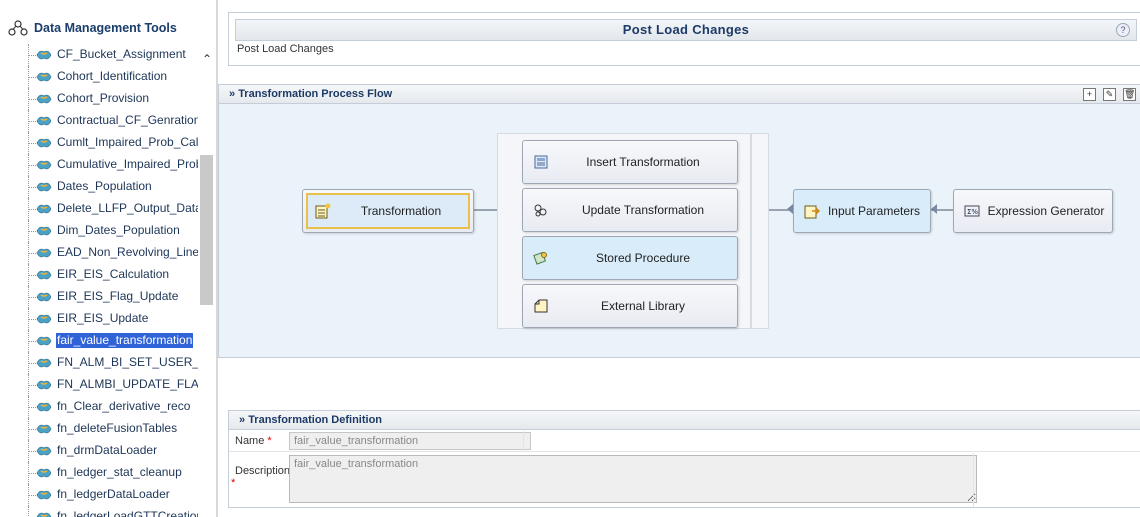 The image size is (1140, 517). What do you see at coordinates (108, 385) in the screenshot?
I see `tree-item: FN_ALMBI_UPDATE_FLAT_` at bounding box center [108, 385].